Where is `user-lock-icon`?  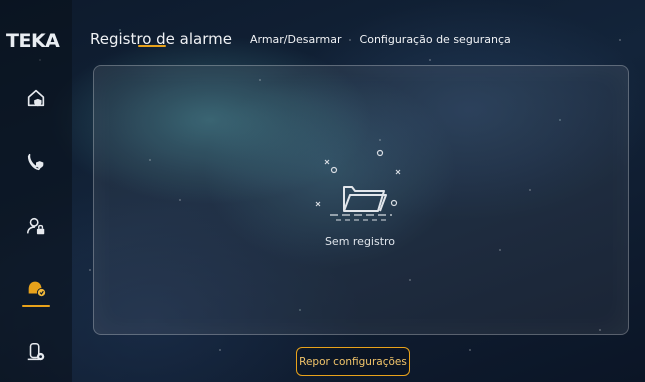 user-lock-icon is located at coordinates (35, 226).